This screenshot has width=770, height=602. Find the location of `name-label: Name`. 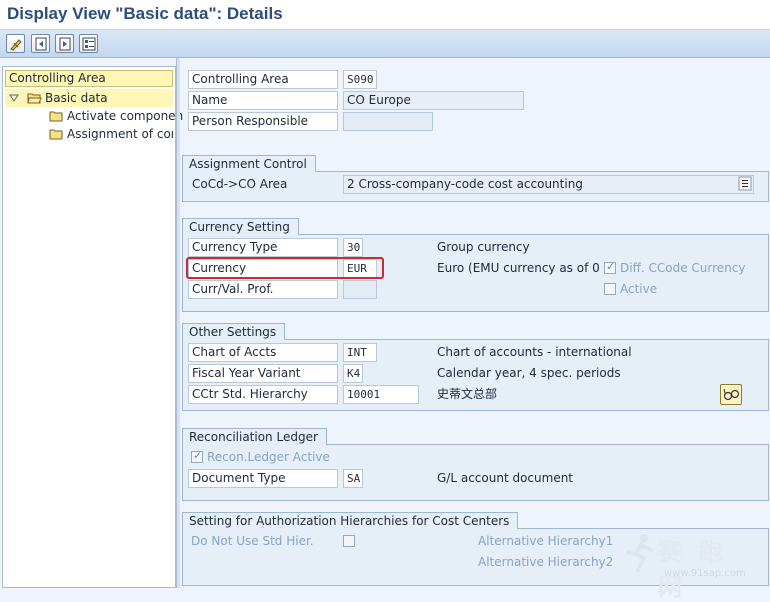

name-label: Name is located at coordinates (263, 100).